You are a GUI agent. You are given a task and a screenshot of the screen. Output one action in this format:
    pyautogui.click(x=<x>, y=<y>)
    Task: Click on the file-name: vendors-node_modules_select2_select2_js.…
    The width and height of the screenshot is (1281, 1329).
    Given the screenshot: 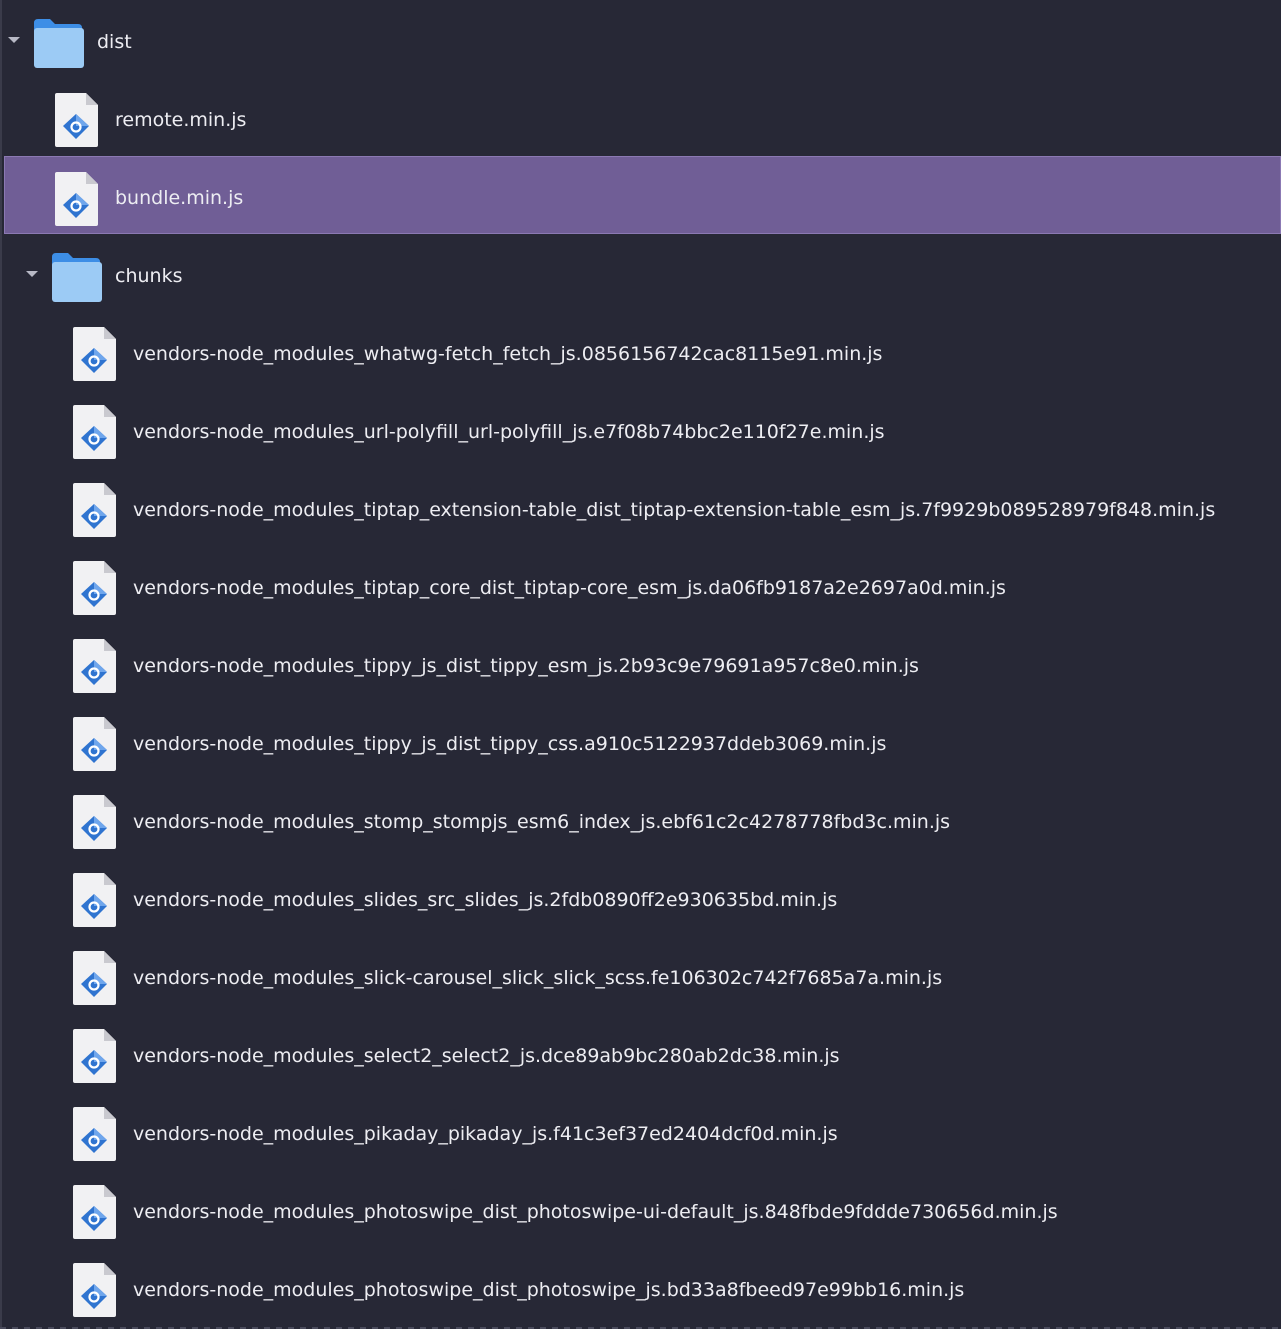 What is the action you would take?
    pyautogui.click(x=486, y=1056)
    